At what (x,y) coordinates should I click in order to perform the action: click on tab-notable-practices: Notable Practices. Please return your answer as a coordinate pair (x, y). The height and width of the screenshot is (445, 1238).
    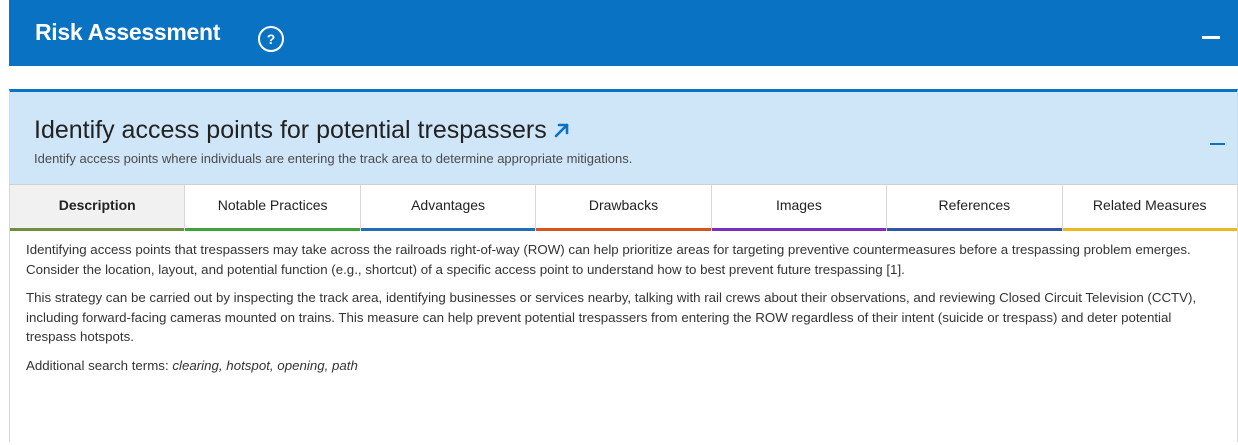
    Looking at the image, I should click on (272, 208).